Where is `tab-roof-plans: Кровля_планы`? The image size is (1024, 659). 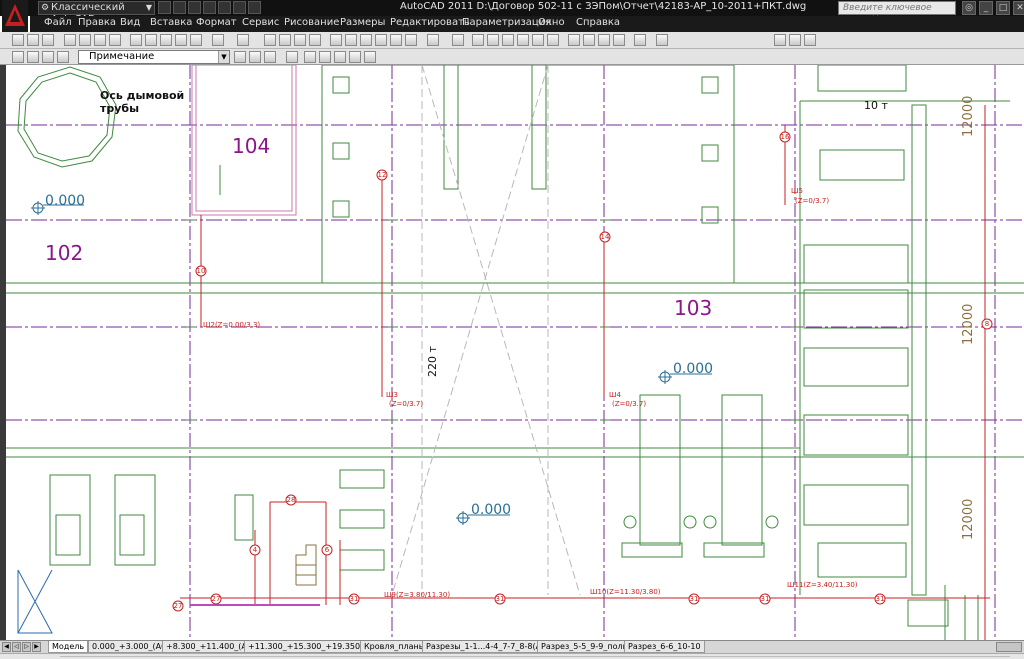
tab-roof-plans: Кровля_планы is located at coordinates (395, 647).